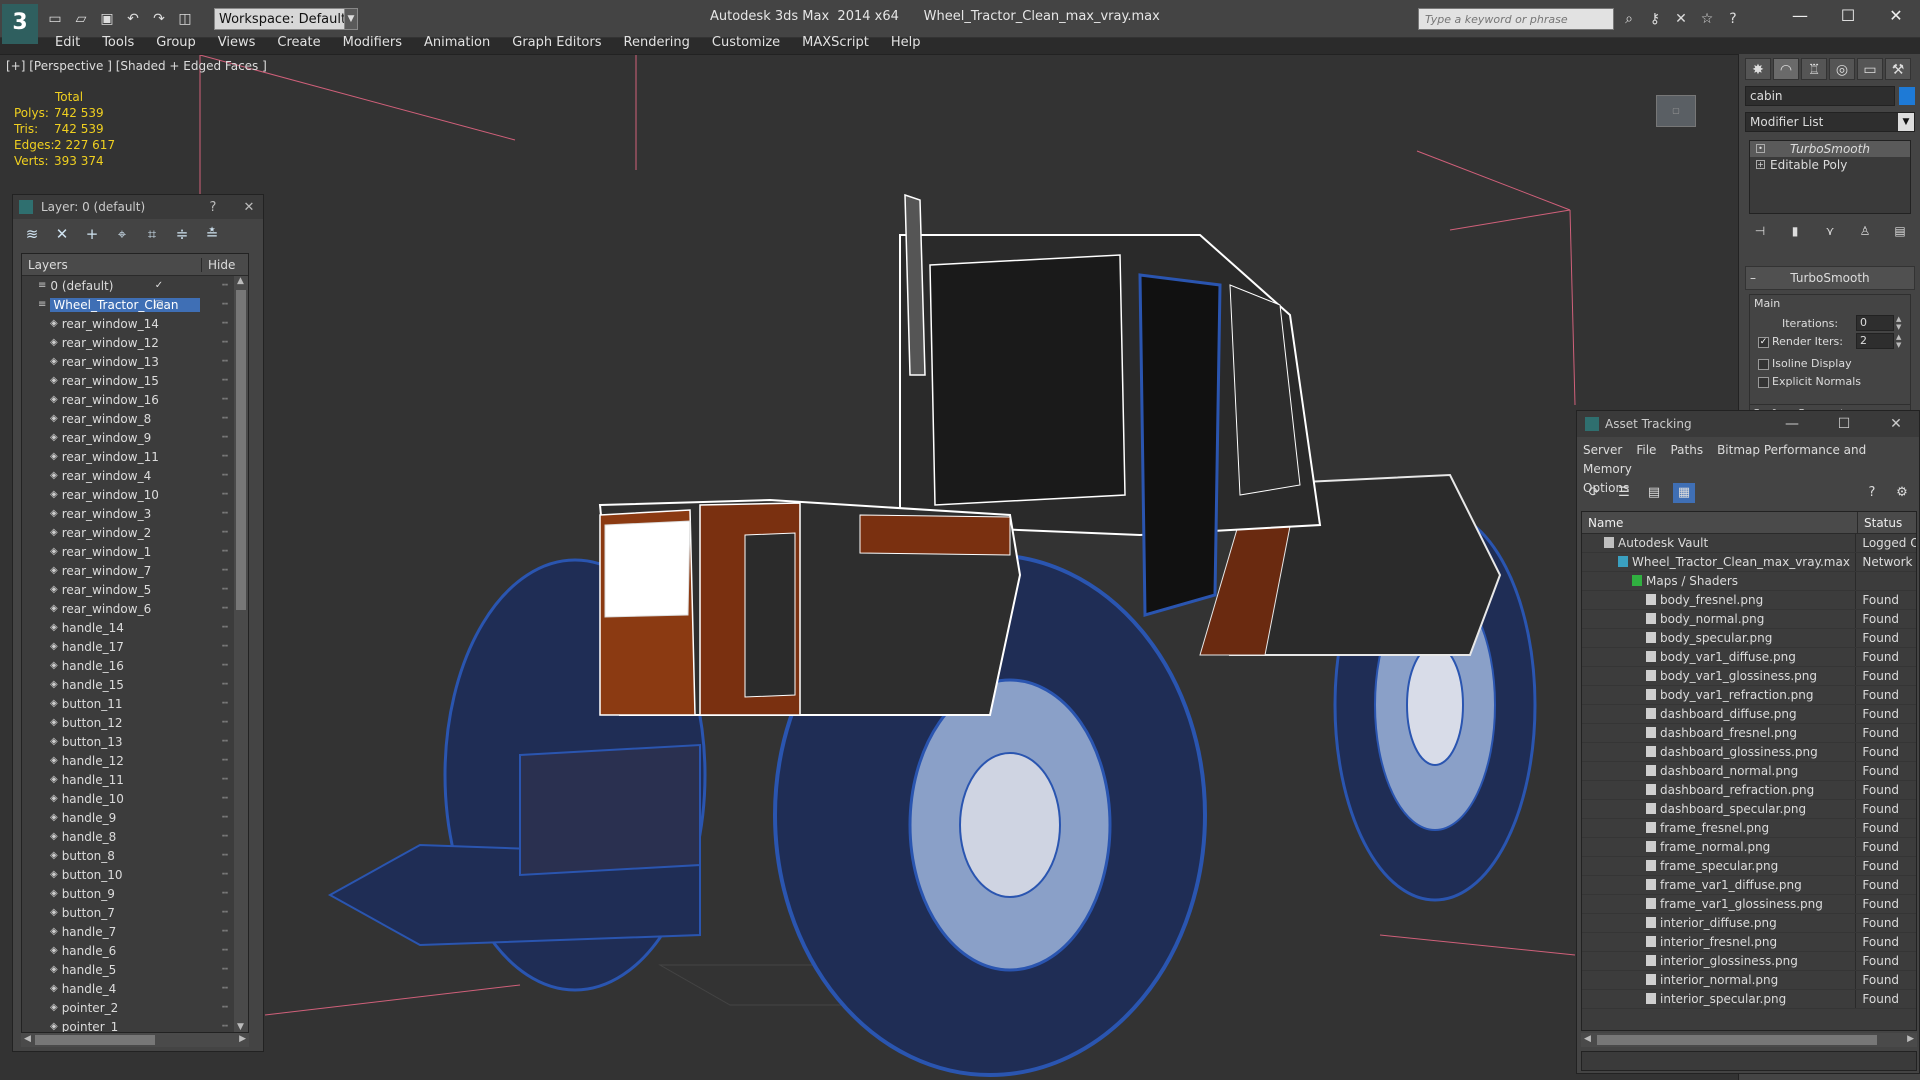 The image size is (1920, 1080). Describe the element at coordinates (1763, 364) in the screenshot. I see `isoline-checkbox` at that location.